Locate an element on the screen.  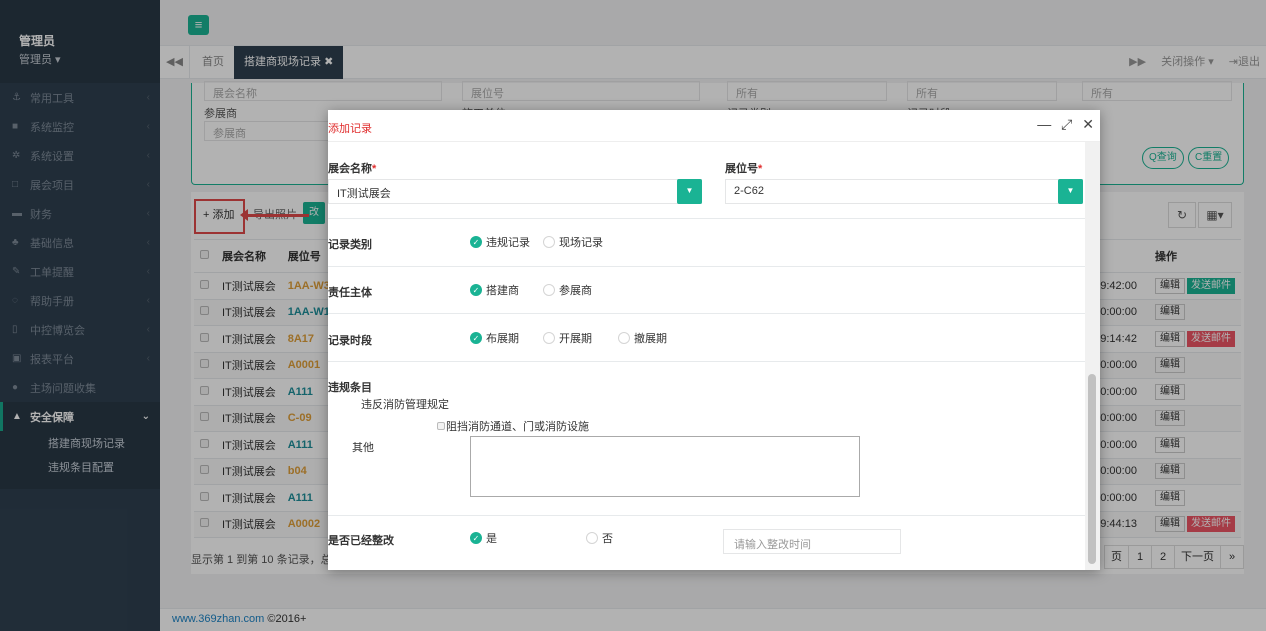
exhibition-select-value: IT测试展会 is located at coordinates (364, 194).